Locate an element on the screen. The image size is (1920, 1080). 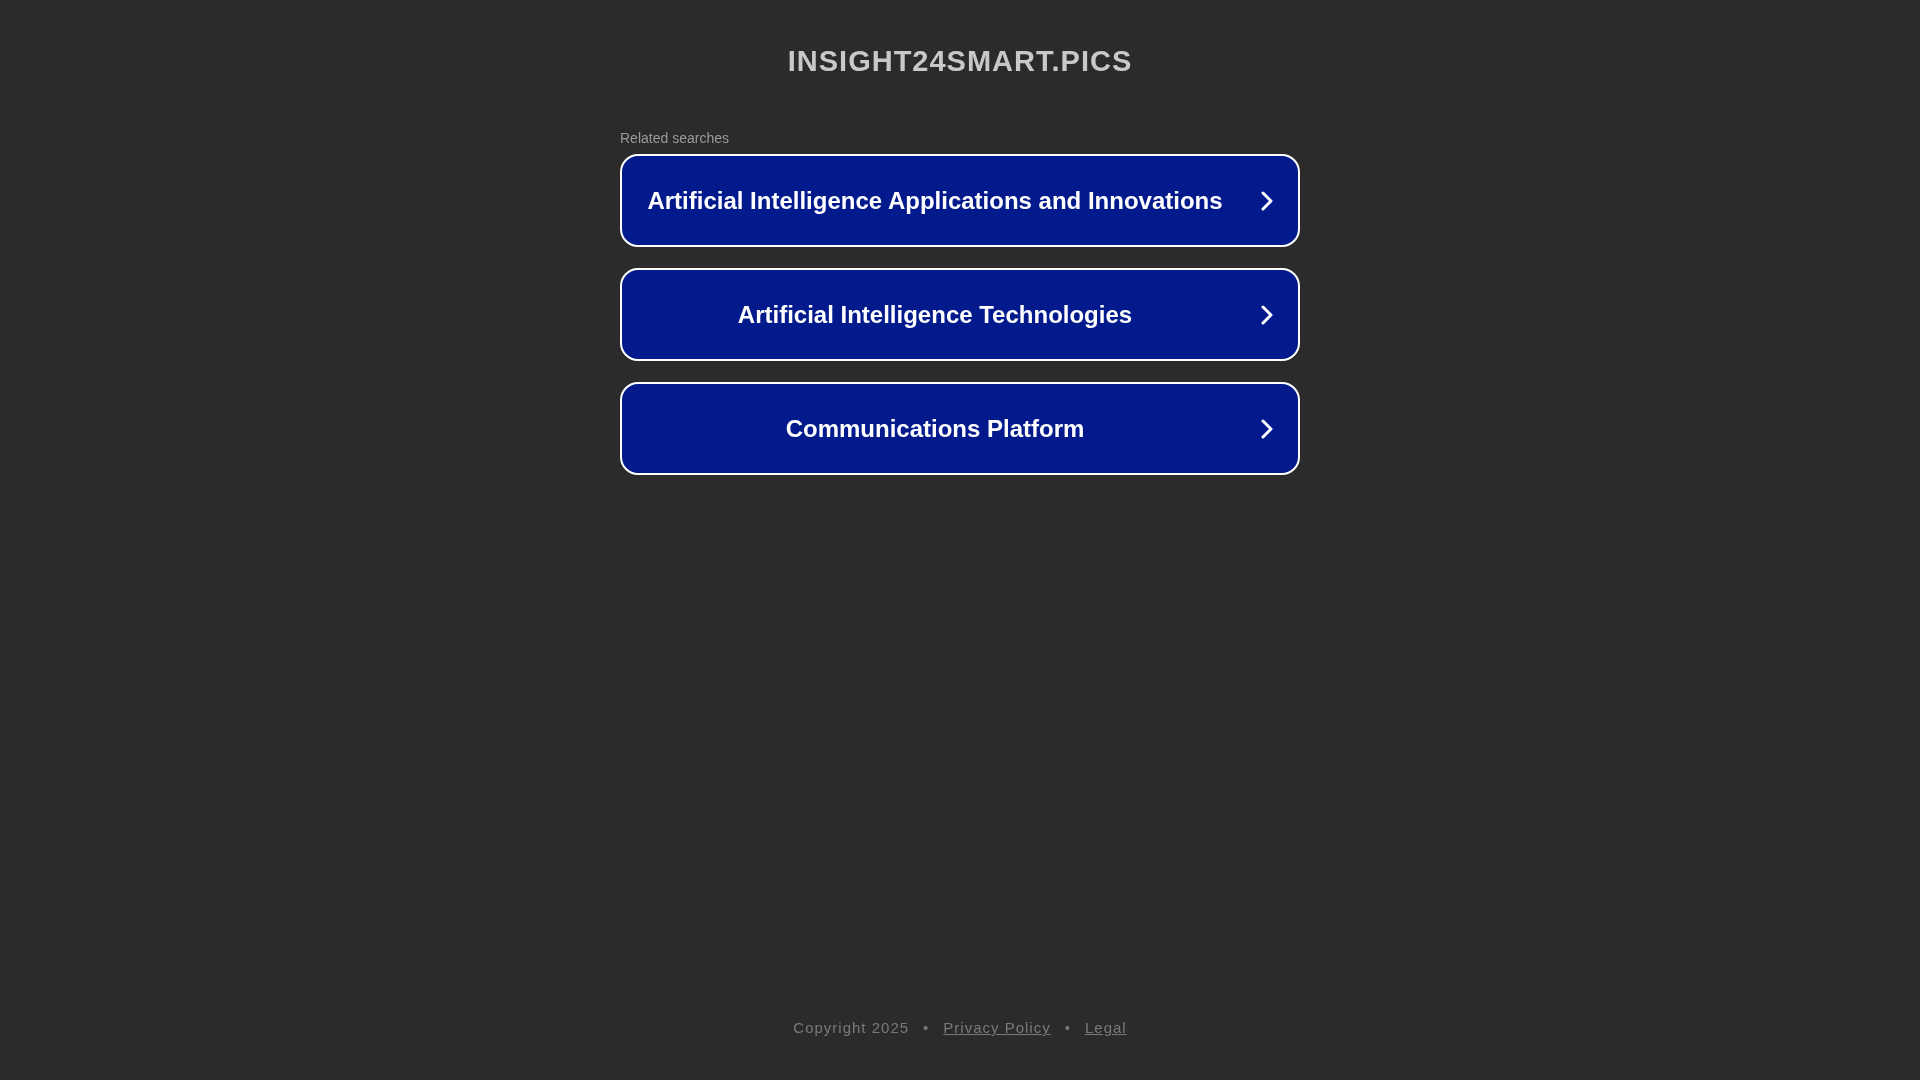
site-title: INSIGHT24SMART.PICS is located at coordinates (960, 61).